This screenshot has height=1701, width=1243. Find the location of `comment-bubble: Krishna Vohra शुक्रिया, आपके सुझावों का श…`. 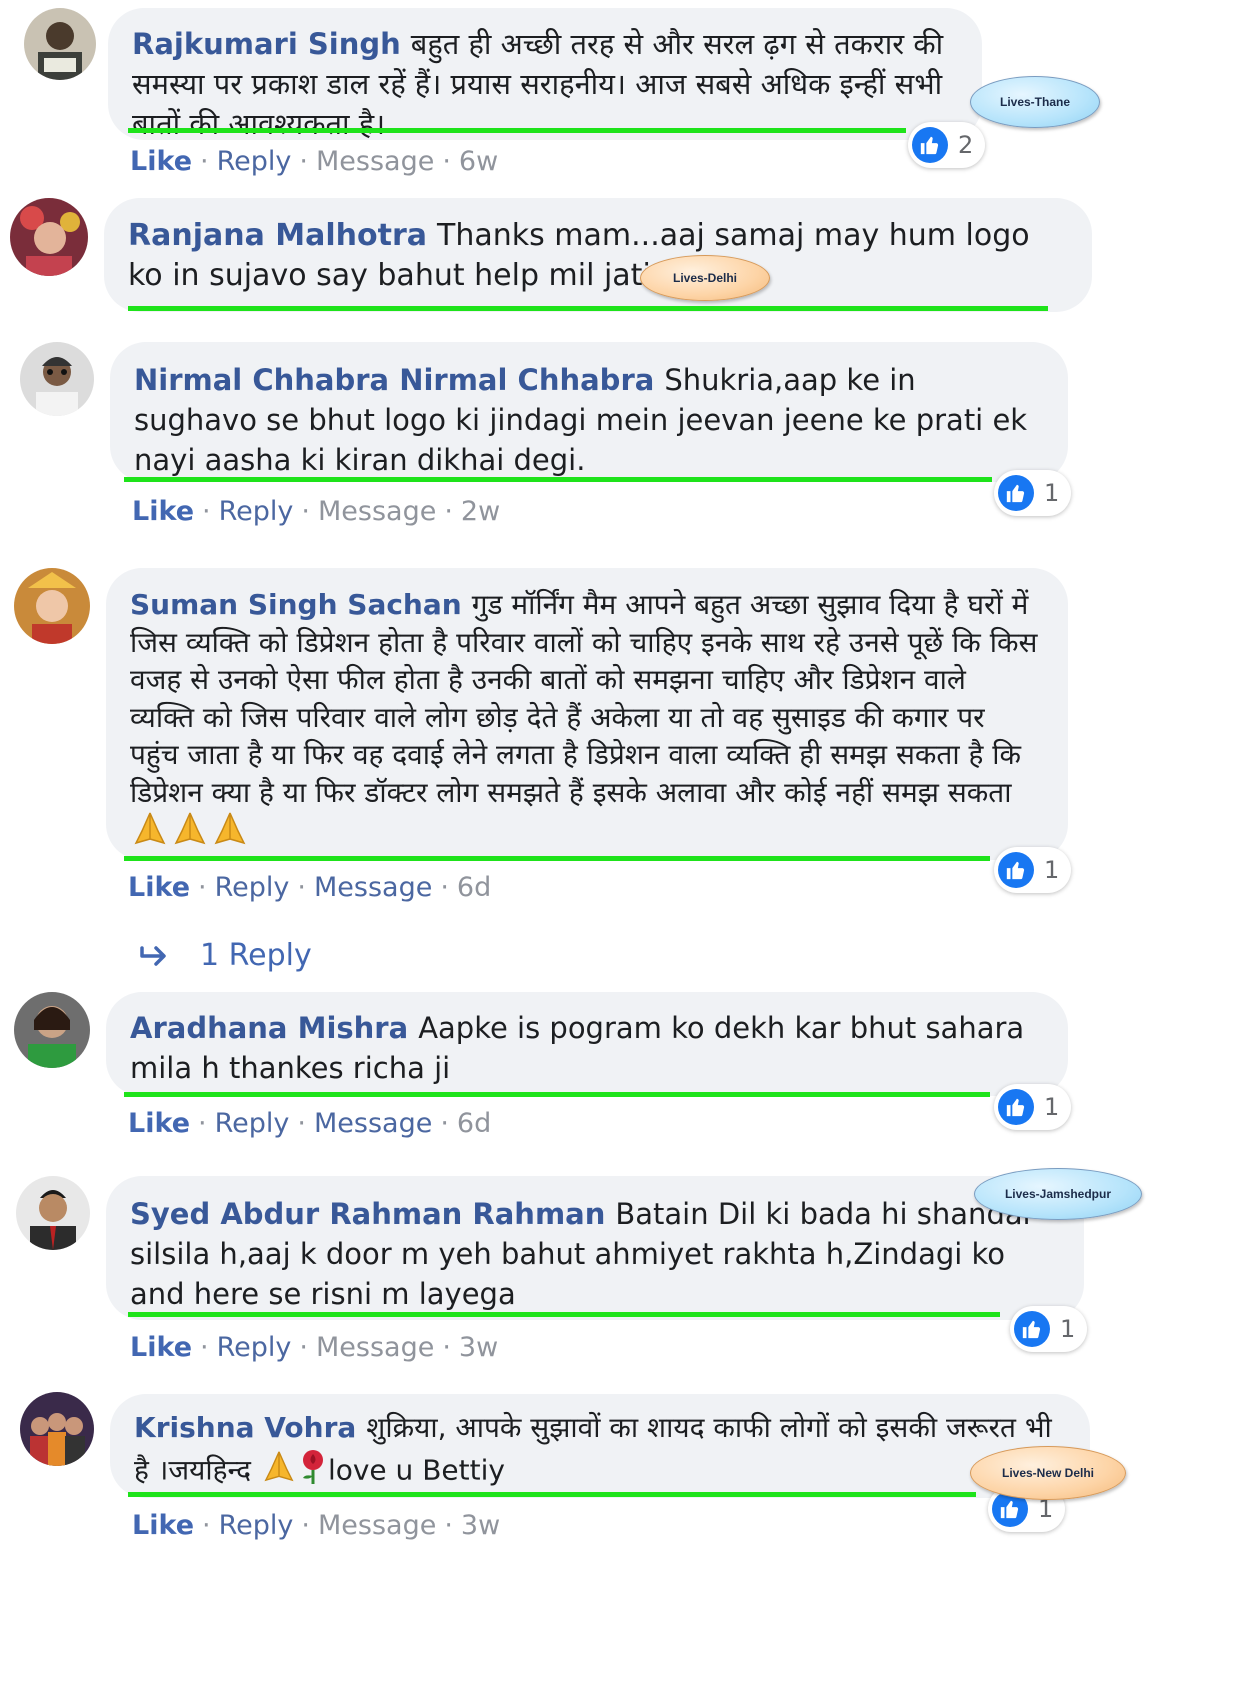

comment-bubble: Krishna Vohra शुक्रिया, आपके सुझावों का श… is located at coordinates (600, 1446).